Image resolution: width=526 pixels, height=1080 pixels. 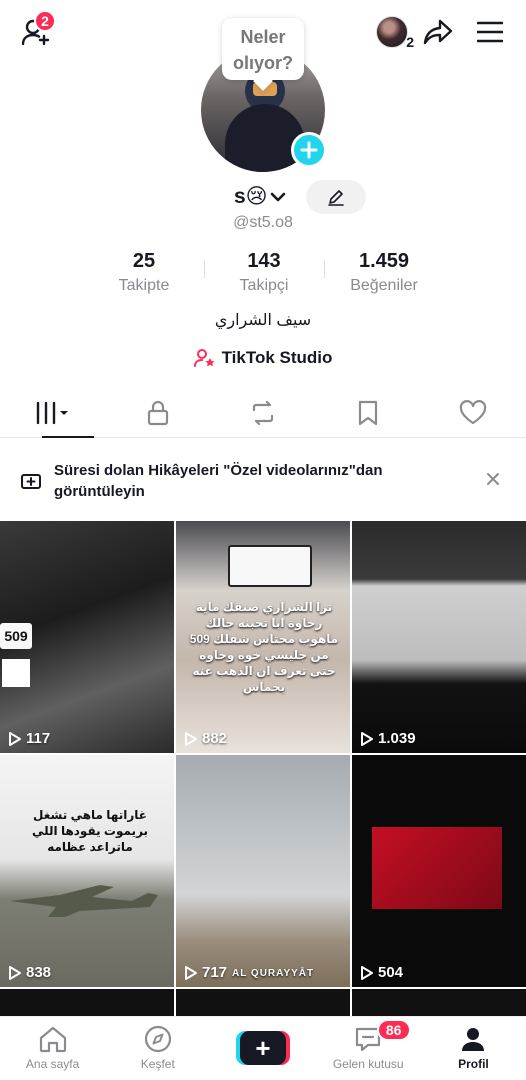 I want to click on pencil-icon, so click(x=336, y=198).